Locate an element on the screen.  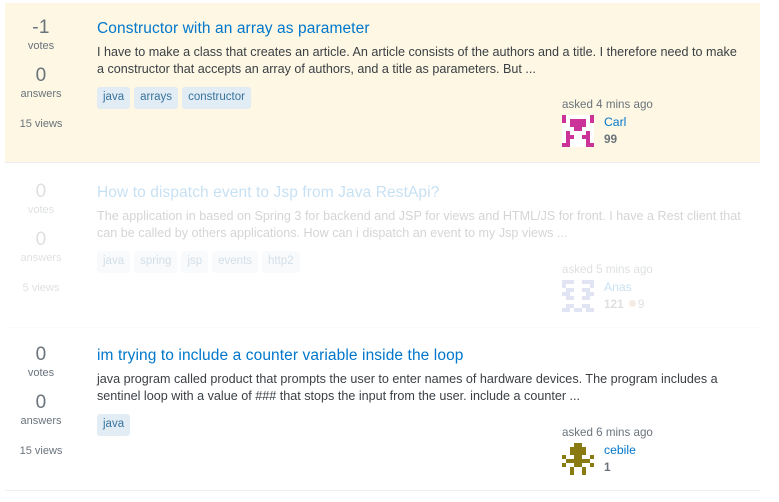
votes-block: -1 votes is located at coordinates (41, 35).